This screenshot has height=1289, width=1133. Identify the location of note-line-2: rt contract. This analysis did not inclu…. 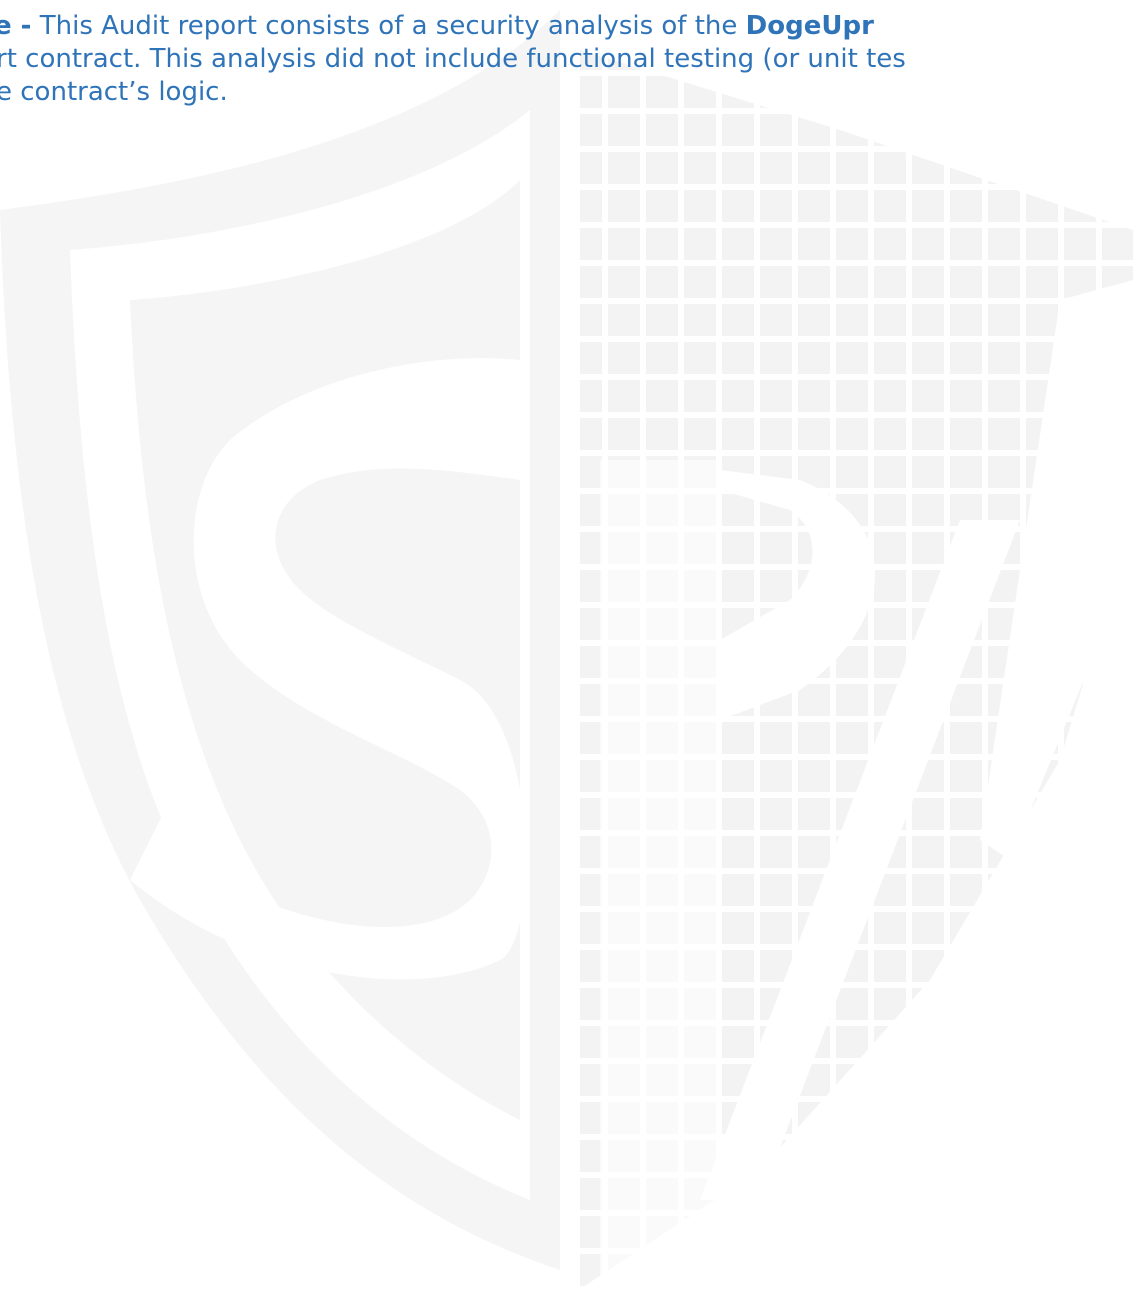
(453, 59).